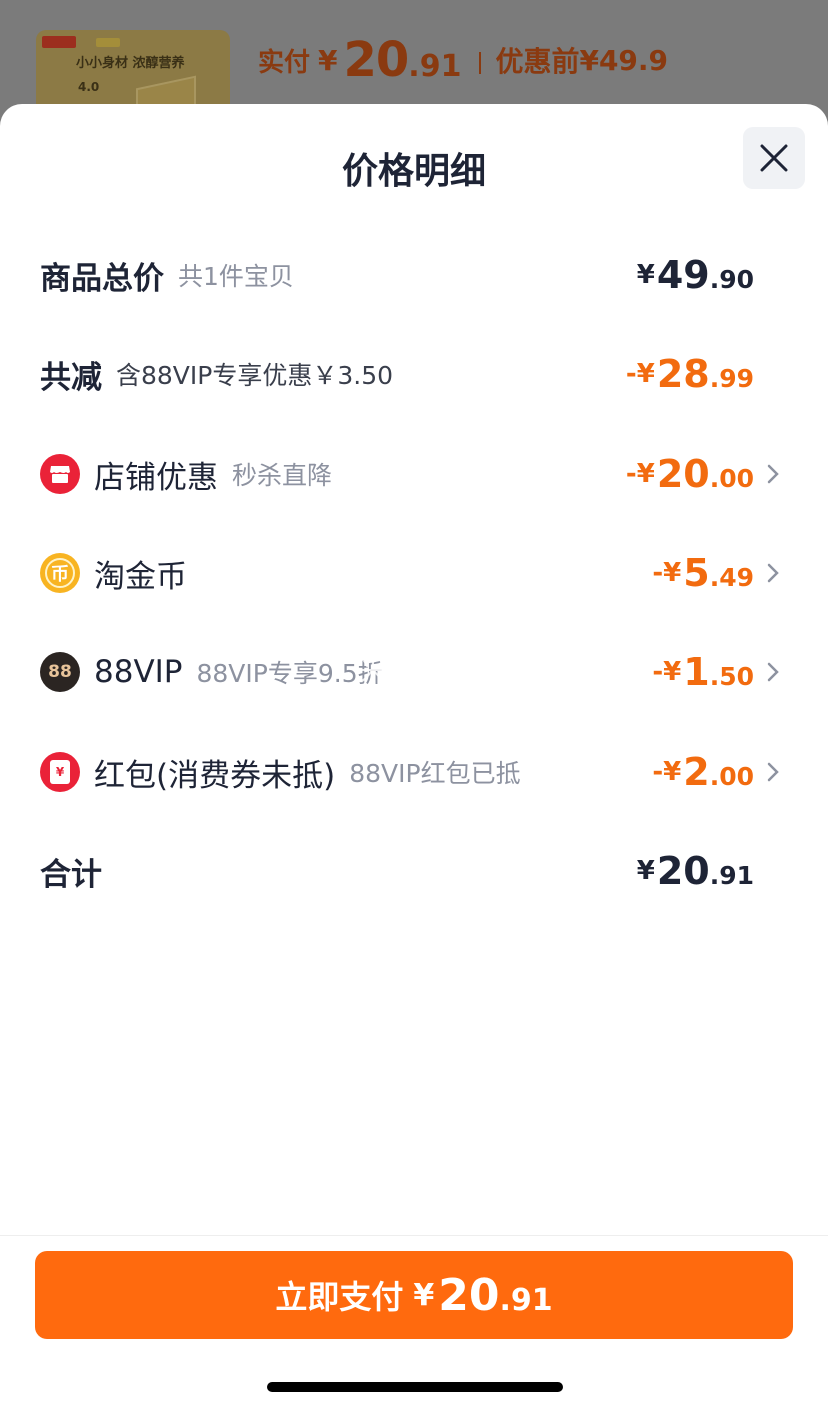 The width and height of the screenshot is (828, 1411). Describe the element at coordinates (696, 573) in the screenshot. I see `amount-integer: 5` at that location.